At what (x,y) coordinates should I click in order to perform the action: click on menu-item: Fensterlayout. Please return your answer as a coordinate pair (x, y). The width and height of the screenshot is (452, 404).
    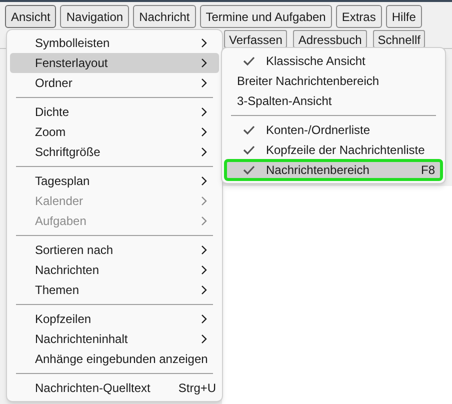
    Looking at the image, I should click on (114, 63).